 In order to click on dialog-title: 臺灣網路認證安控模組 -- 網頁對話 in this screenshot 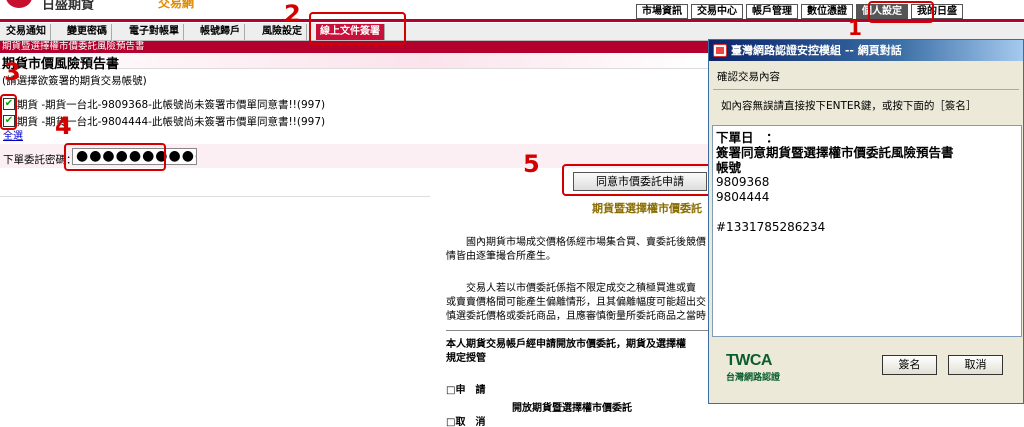, I will do `click(866, 50)`.